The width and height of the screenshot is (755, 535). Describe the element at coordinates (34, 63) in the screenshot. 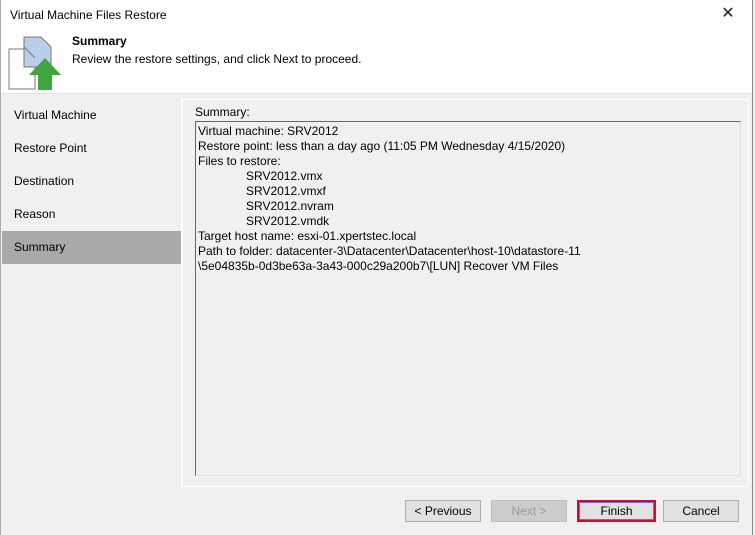

I see `file-restore-icon` at that location.